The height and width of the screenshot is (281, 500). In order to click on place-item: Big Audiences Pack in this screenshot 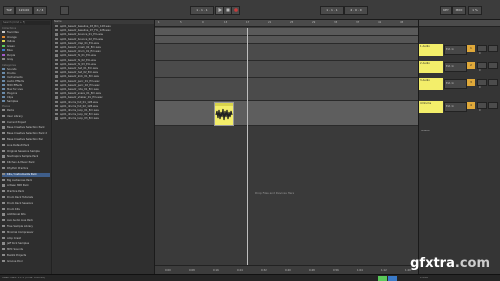, I will do `click(17, 180)`.